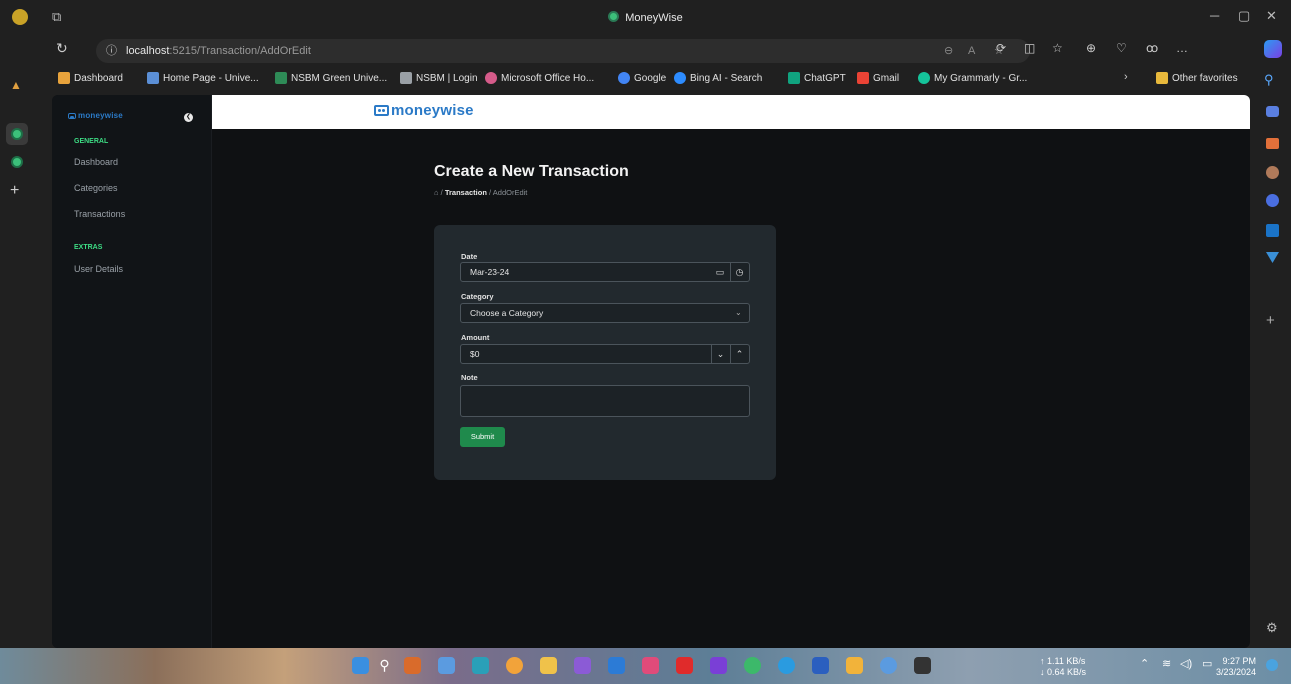  I want to click on header-logo: moneywise, so click(424, 110).